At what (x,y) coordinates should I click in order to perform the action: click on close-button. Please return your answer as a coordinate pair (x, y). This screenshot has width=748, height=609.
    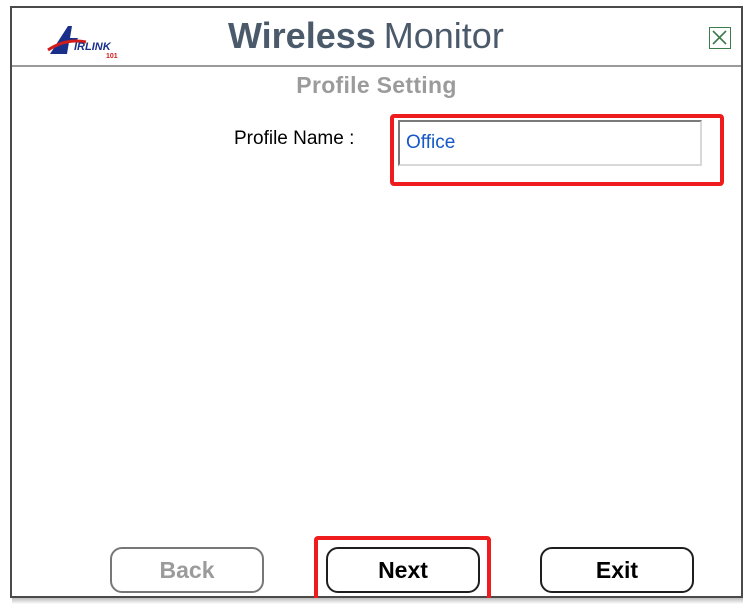
    Looking at the image, I should click on (720, 38).